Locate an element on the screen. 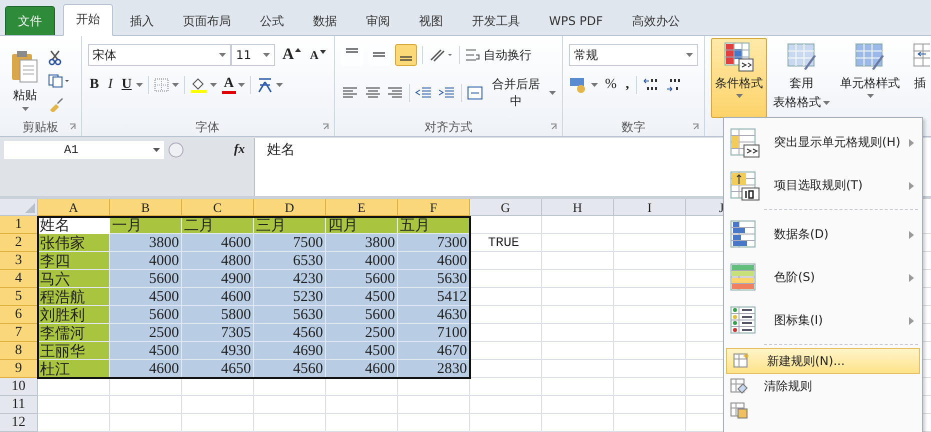  column-header: H is located at coordinates (578, 207).